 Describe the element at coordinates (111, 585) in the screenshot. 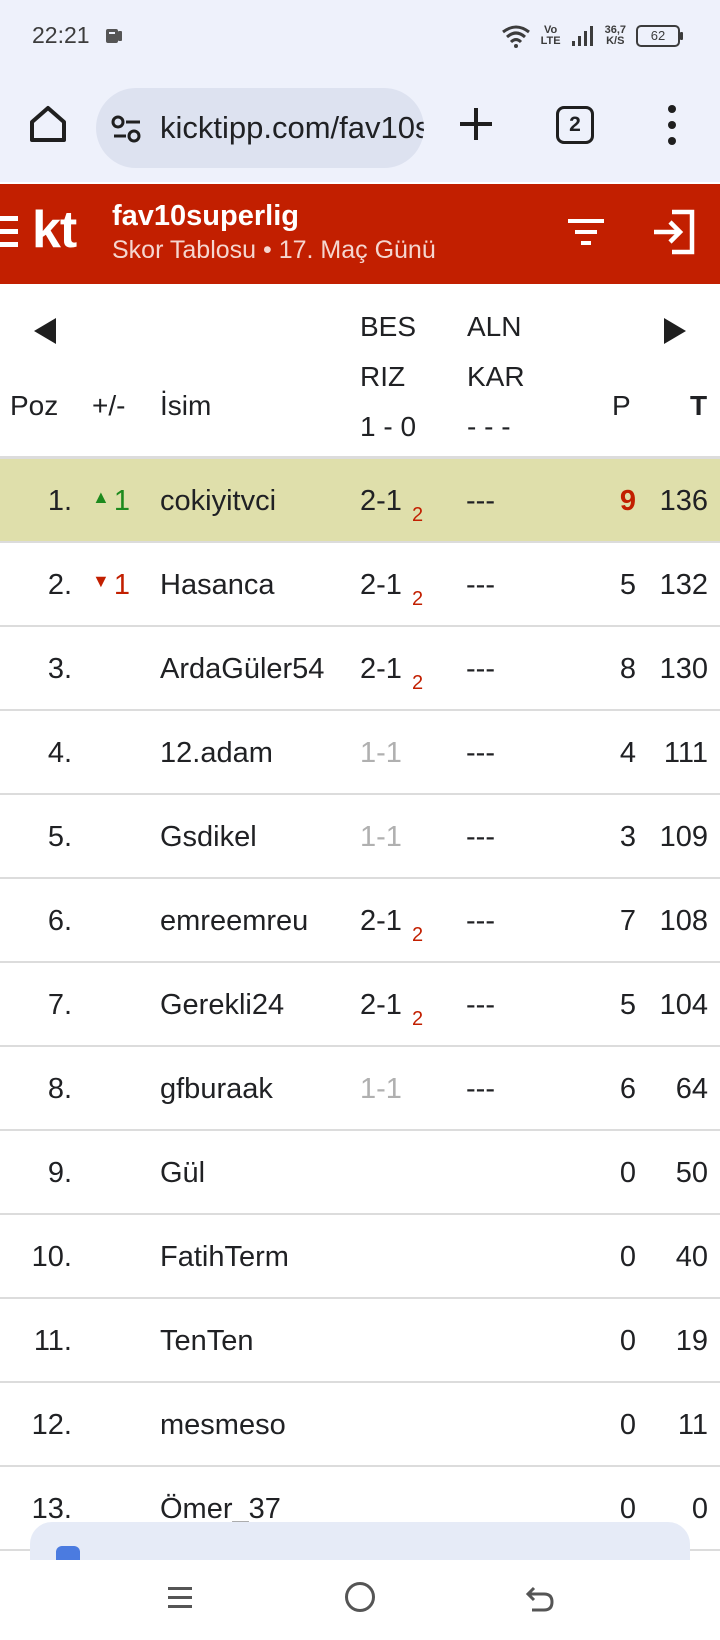

I see `rank-change: ▼ 1` at that location.